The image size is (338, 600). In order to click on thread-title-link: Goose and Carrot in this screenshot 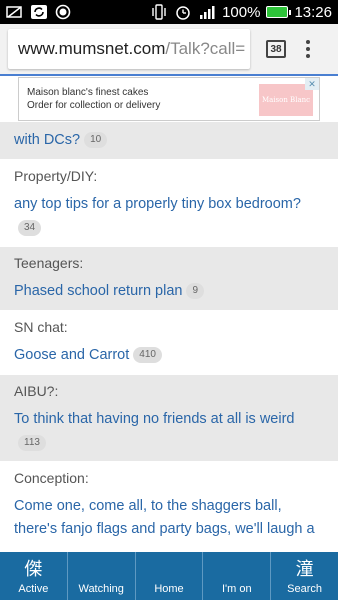, I will do `click(71, 355)`.